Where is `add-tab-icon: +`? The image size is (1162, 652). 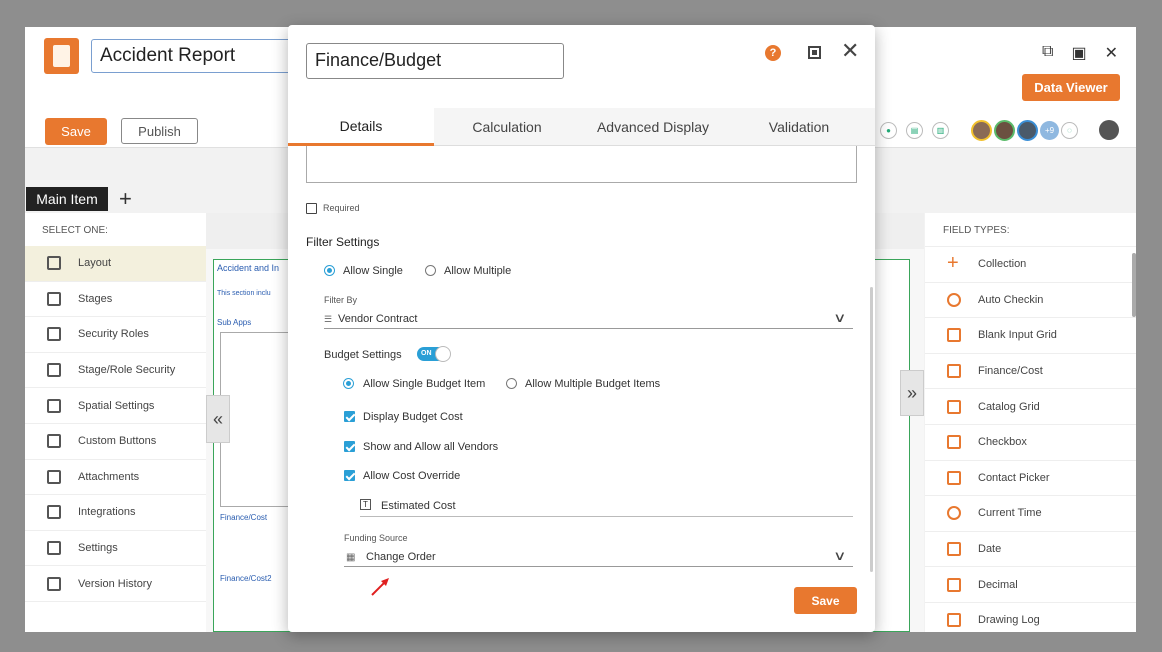 add-tab-icon: + is located at coordinates (125, 199).